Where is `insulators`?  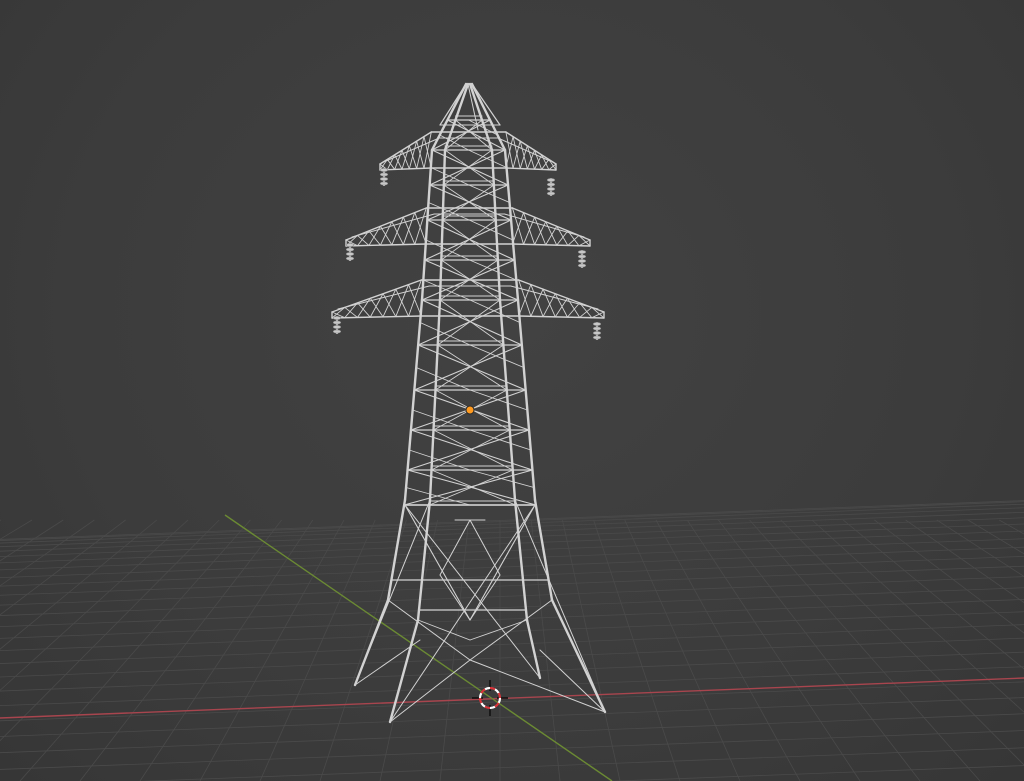
insulators is located at coordinates (467, 254).